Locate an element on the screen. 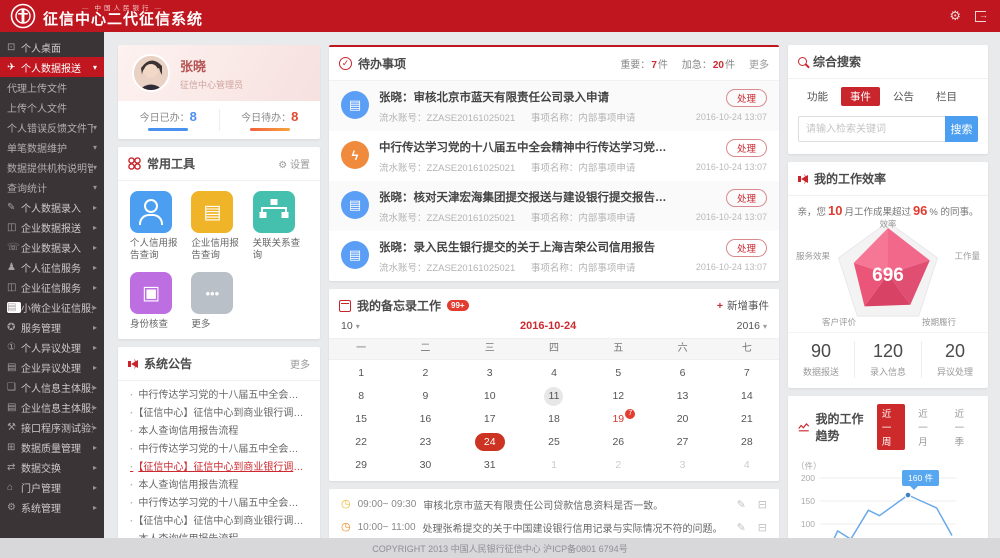 This screenshot has height=558, width=1000. month-select: 10 is located at coordinates (350, 326).